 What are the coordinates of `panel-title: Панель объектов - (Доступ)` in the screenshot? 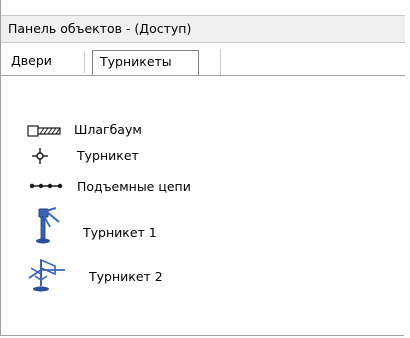 It's located at (100, 28).